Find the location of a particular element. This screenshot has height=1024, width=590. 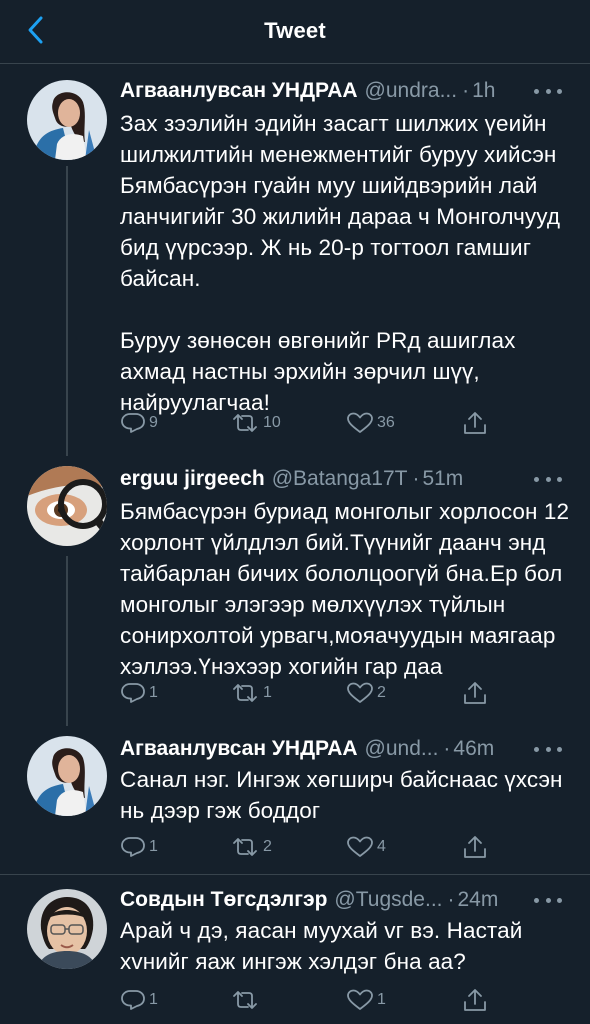

retweet-count: 10 is located at coordinates (272, 422).